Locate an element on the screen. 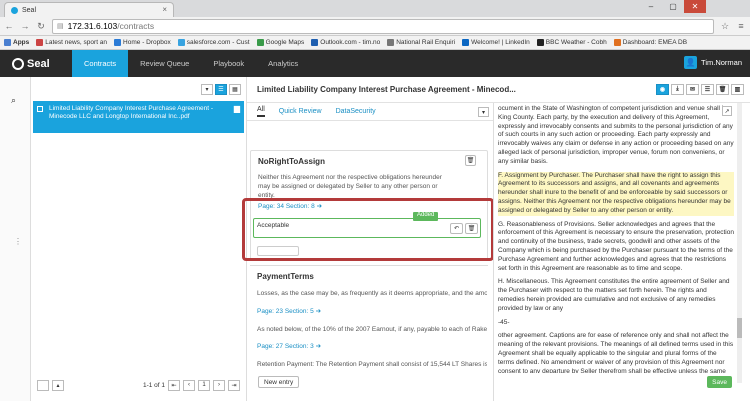 This screenshot has width=750, height=401. document-scrollbar is located at coordinates (739, 243).